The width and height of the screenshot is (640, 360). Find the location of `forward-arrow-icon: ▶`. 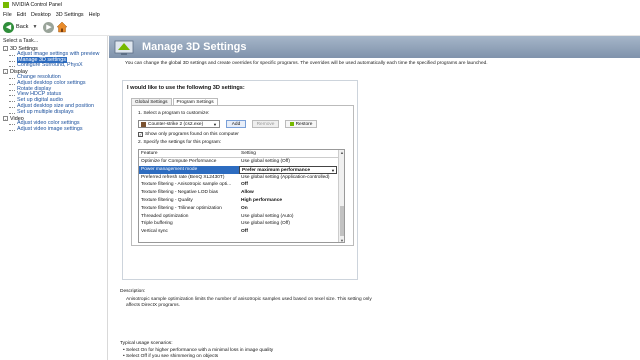

forward-arrow-icon: ▶ is located at coordinates (49, 27).